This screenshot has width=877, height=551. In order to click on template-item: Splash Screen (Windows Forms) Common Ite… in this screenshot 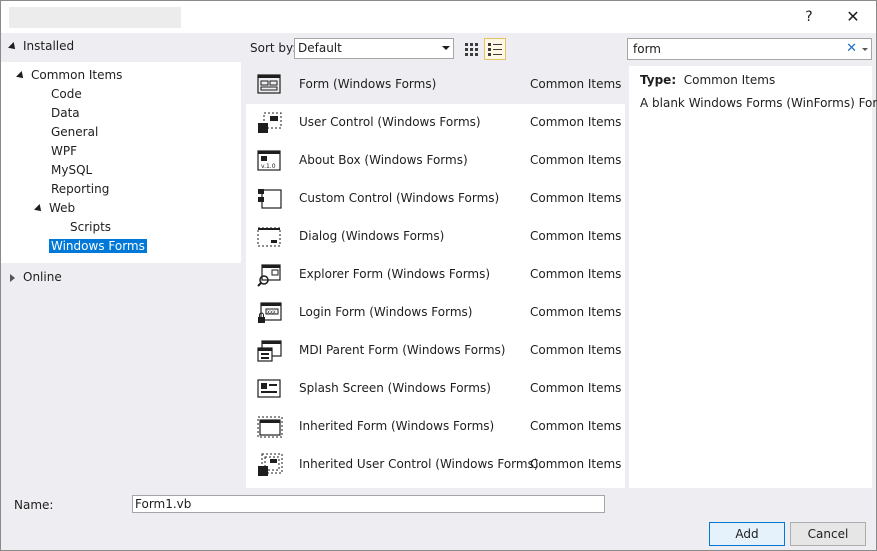, I will do `click(435, 389)`.